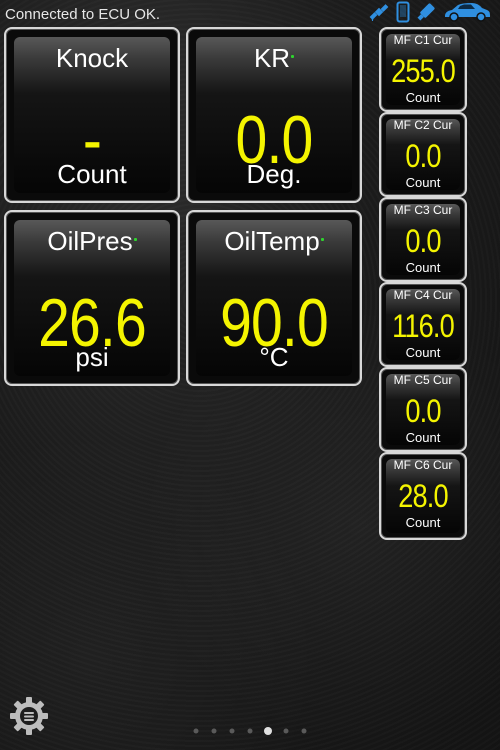  I want to click on gauge-kr: KR 0.0 Deg., so click(274, 115).